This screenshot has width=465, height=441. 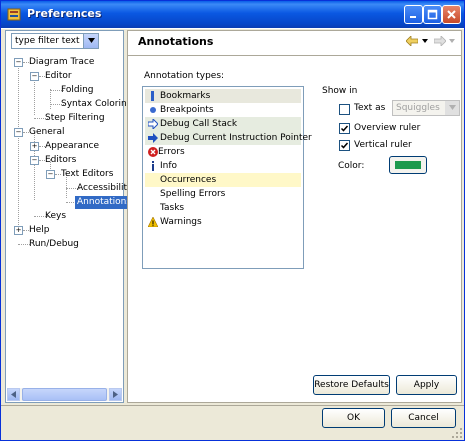 I want to click on tree-item-run-debug: Run/Debug, so click(x=54, y=244).